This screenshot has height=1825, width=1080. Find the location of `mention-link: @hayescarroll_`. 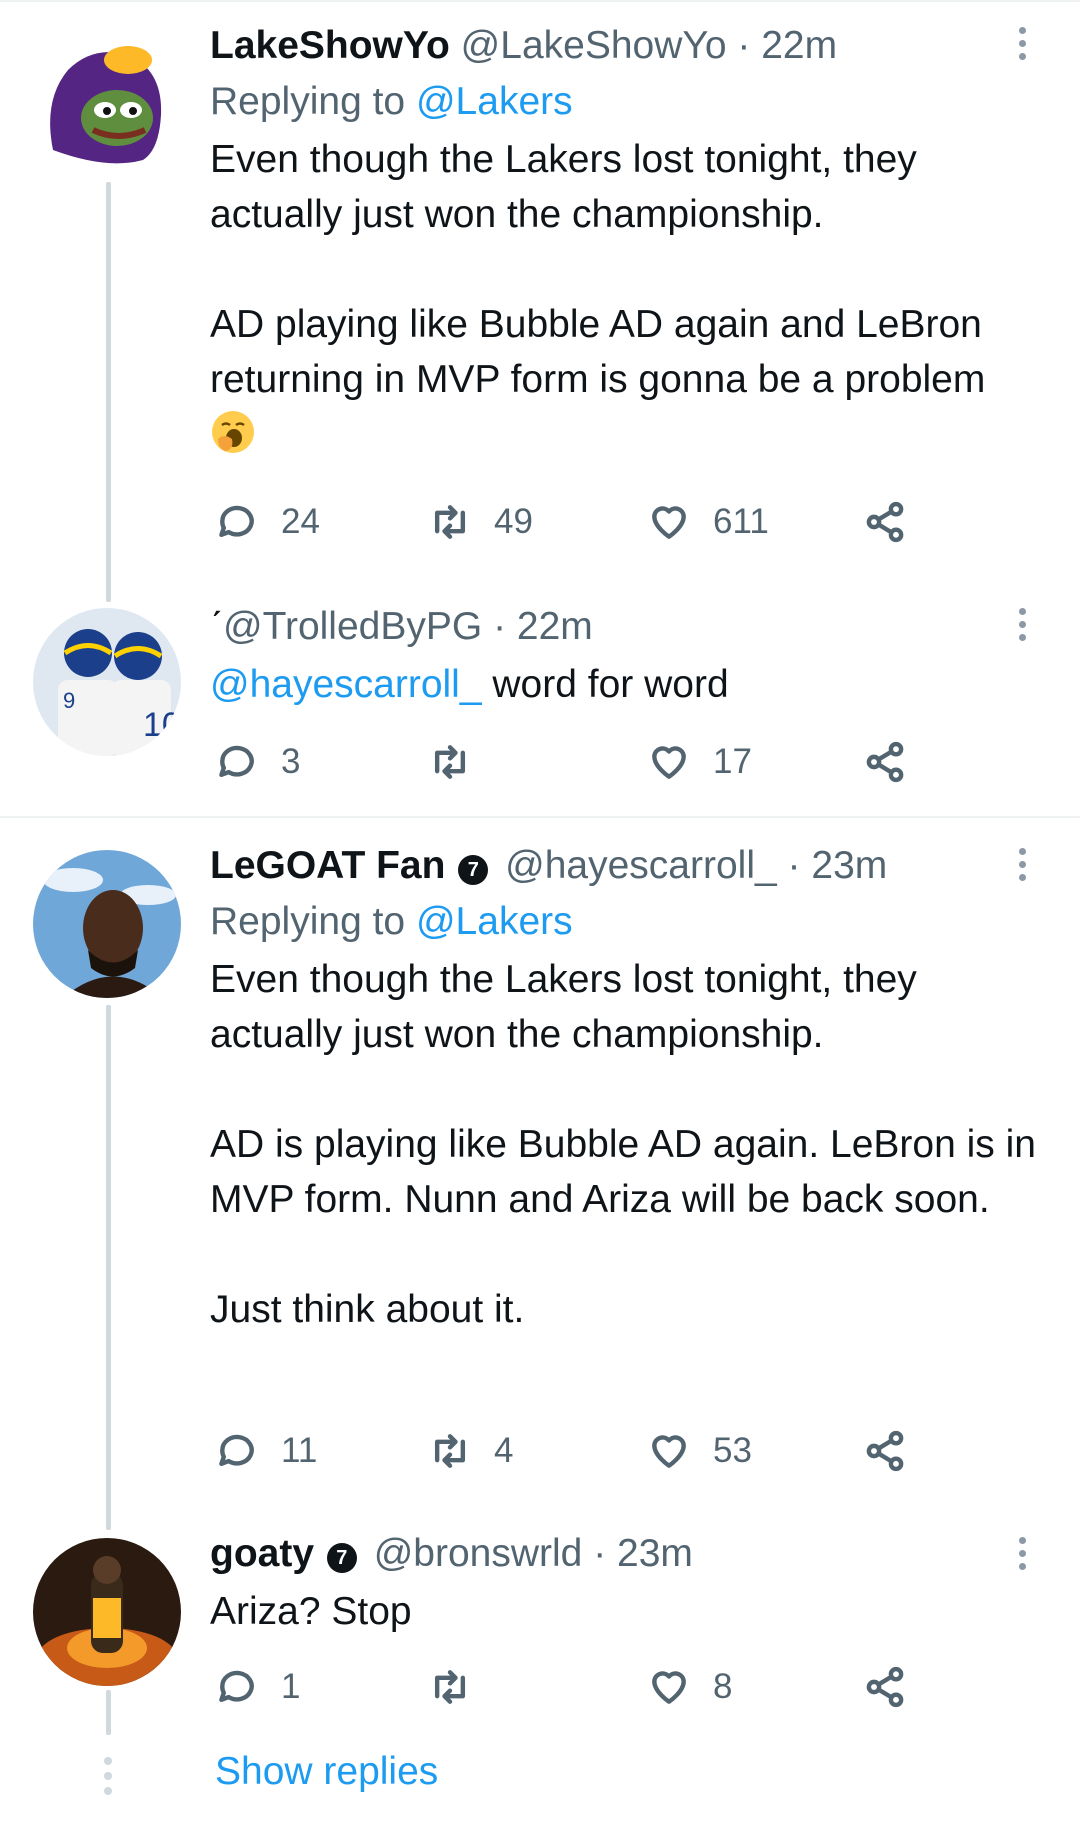

mention-link: @hayescarroll_ is located at coordinates (346, 684).